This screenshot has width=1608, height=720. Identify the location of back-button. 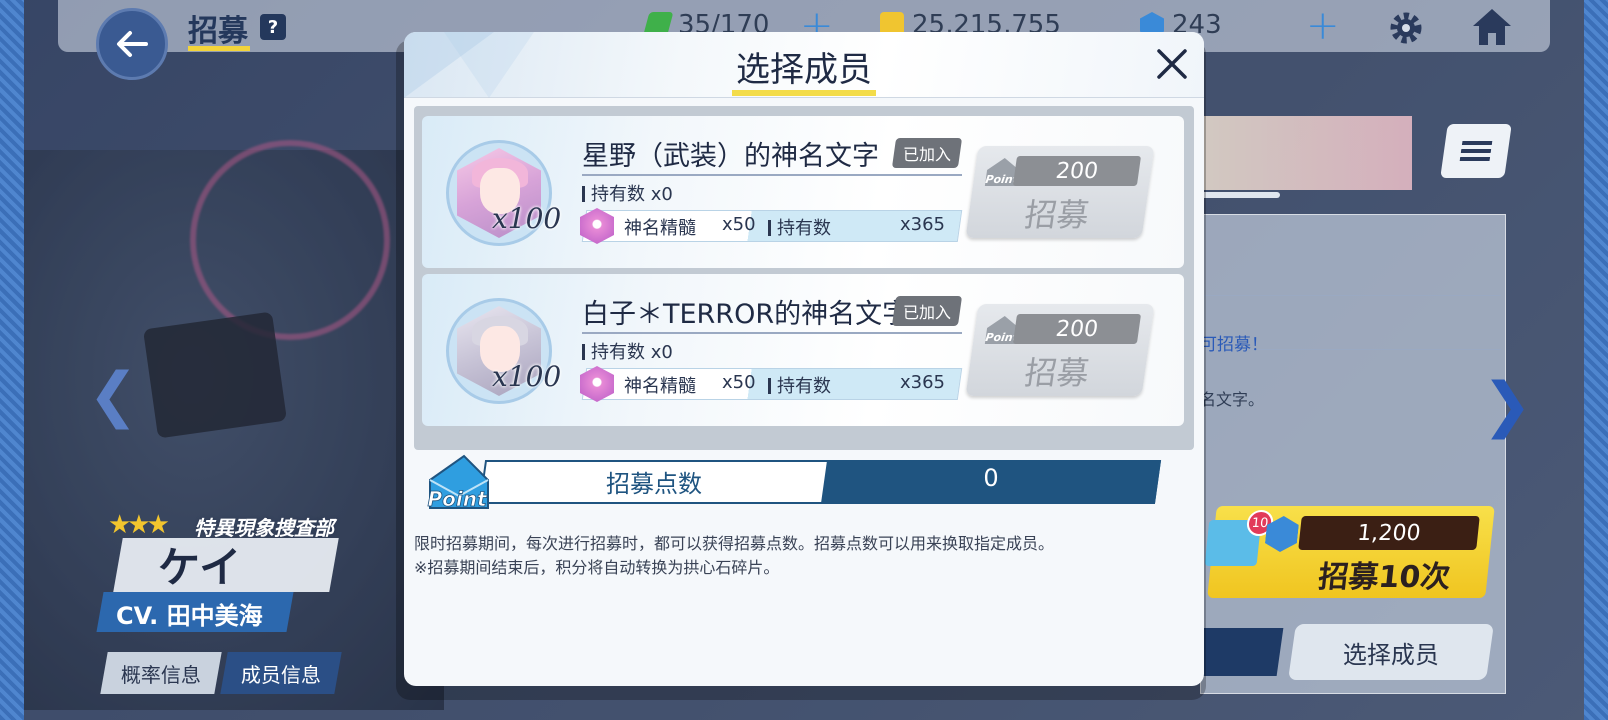
(132, 44).